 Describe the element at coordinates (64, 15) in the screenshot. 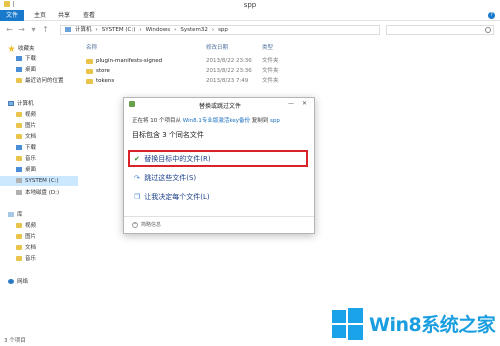

I see `tab-share: 共享` at that location.